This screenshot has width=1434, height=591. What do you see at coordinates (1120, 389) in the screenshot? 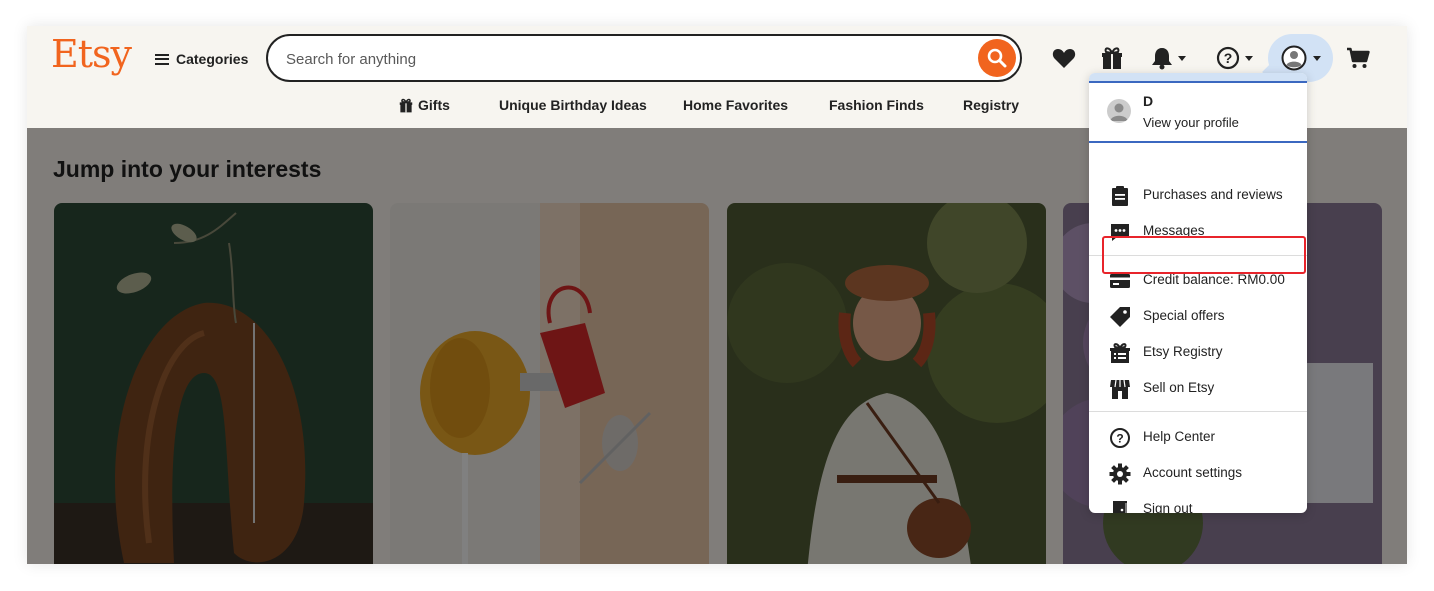
I see `store-icon` at bounding box center [1120, 389].